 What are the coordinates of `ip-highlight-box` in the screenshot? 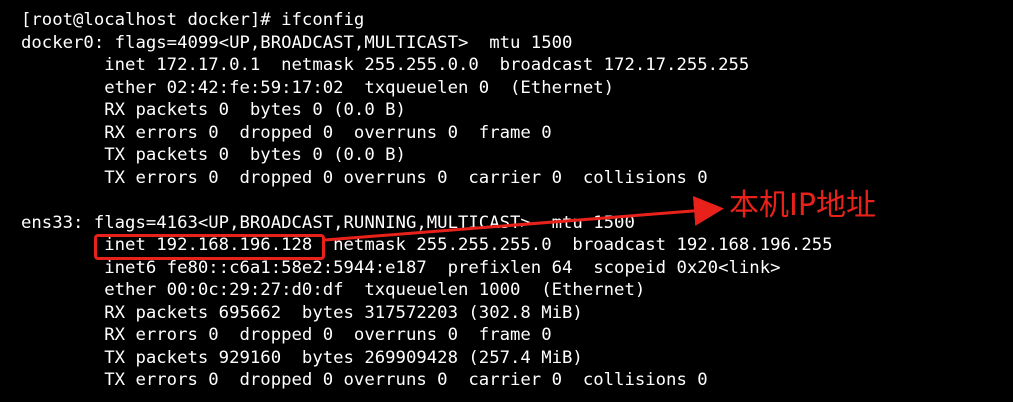 It's located at (209, 247).